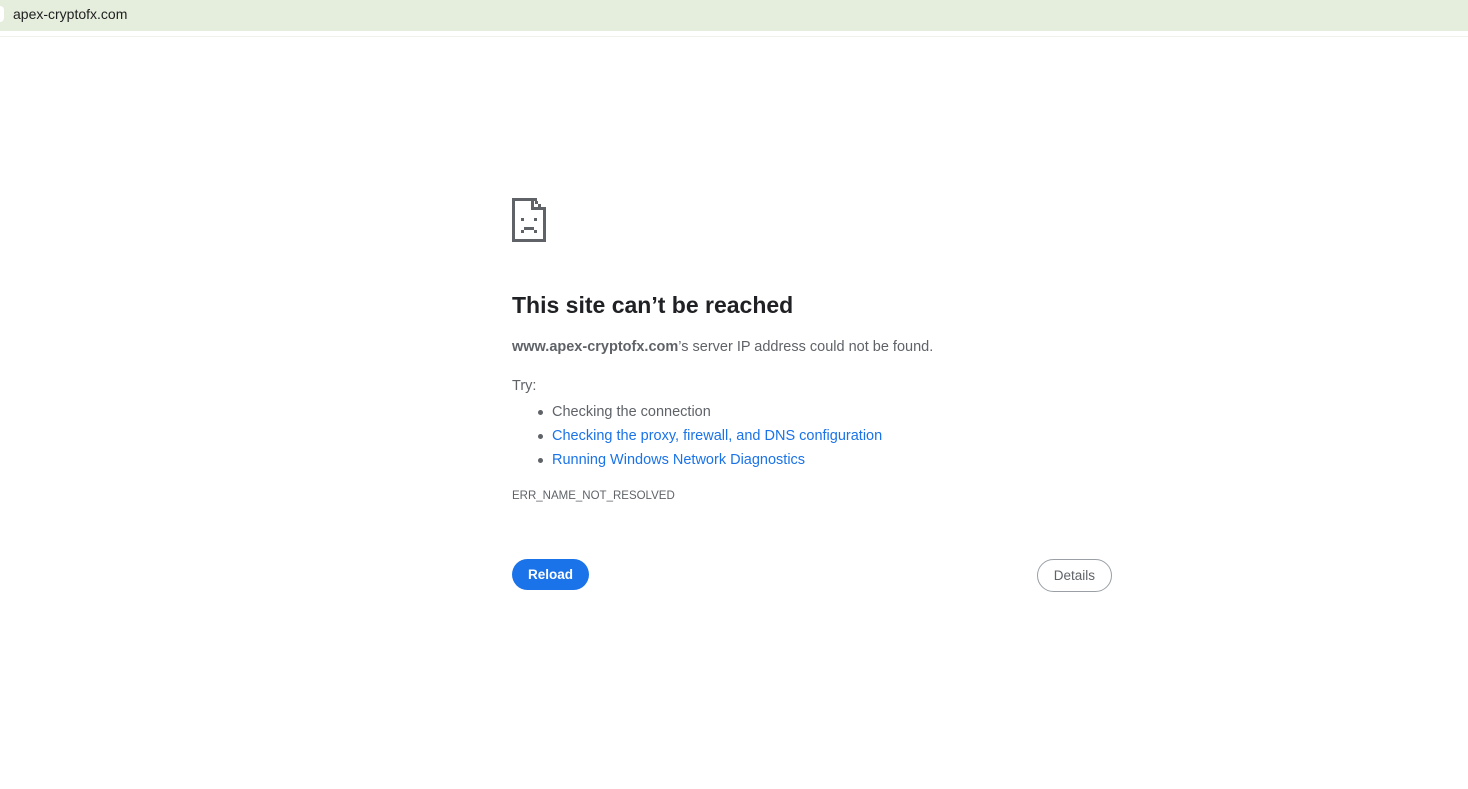  What do you see at coordinates (2, 14) in the screenshot?
I see `tab-edge-indicator` at bounding box center [2, 14].